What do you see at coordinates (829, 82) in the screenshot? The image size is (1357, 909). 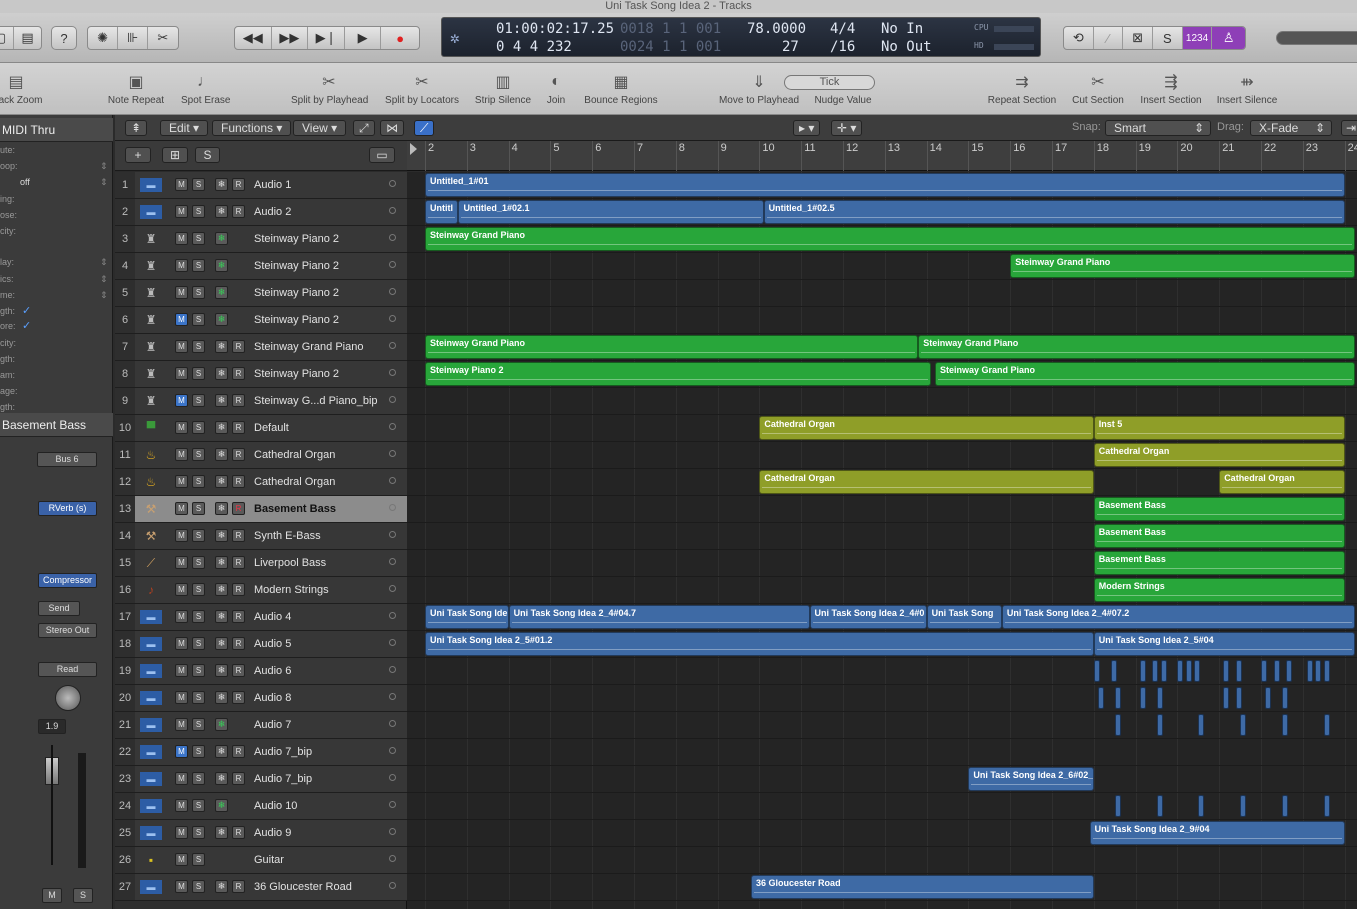 I see `nudge-value-field: Tick` at bounding box center [829, 82].